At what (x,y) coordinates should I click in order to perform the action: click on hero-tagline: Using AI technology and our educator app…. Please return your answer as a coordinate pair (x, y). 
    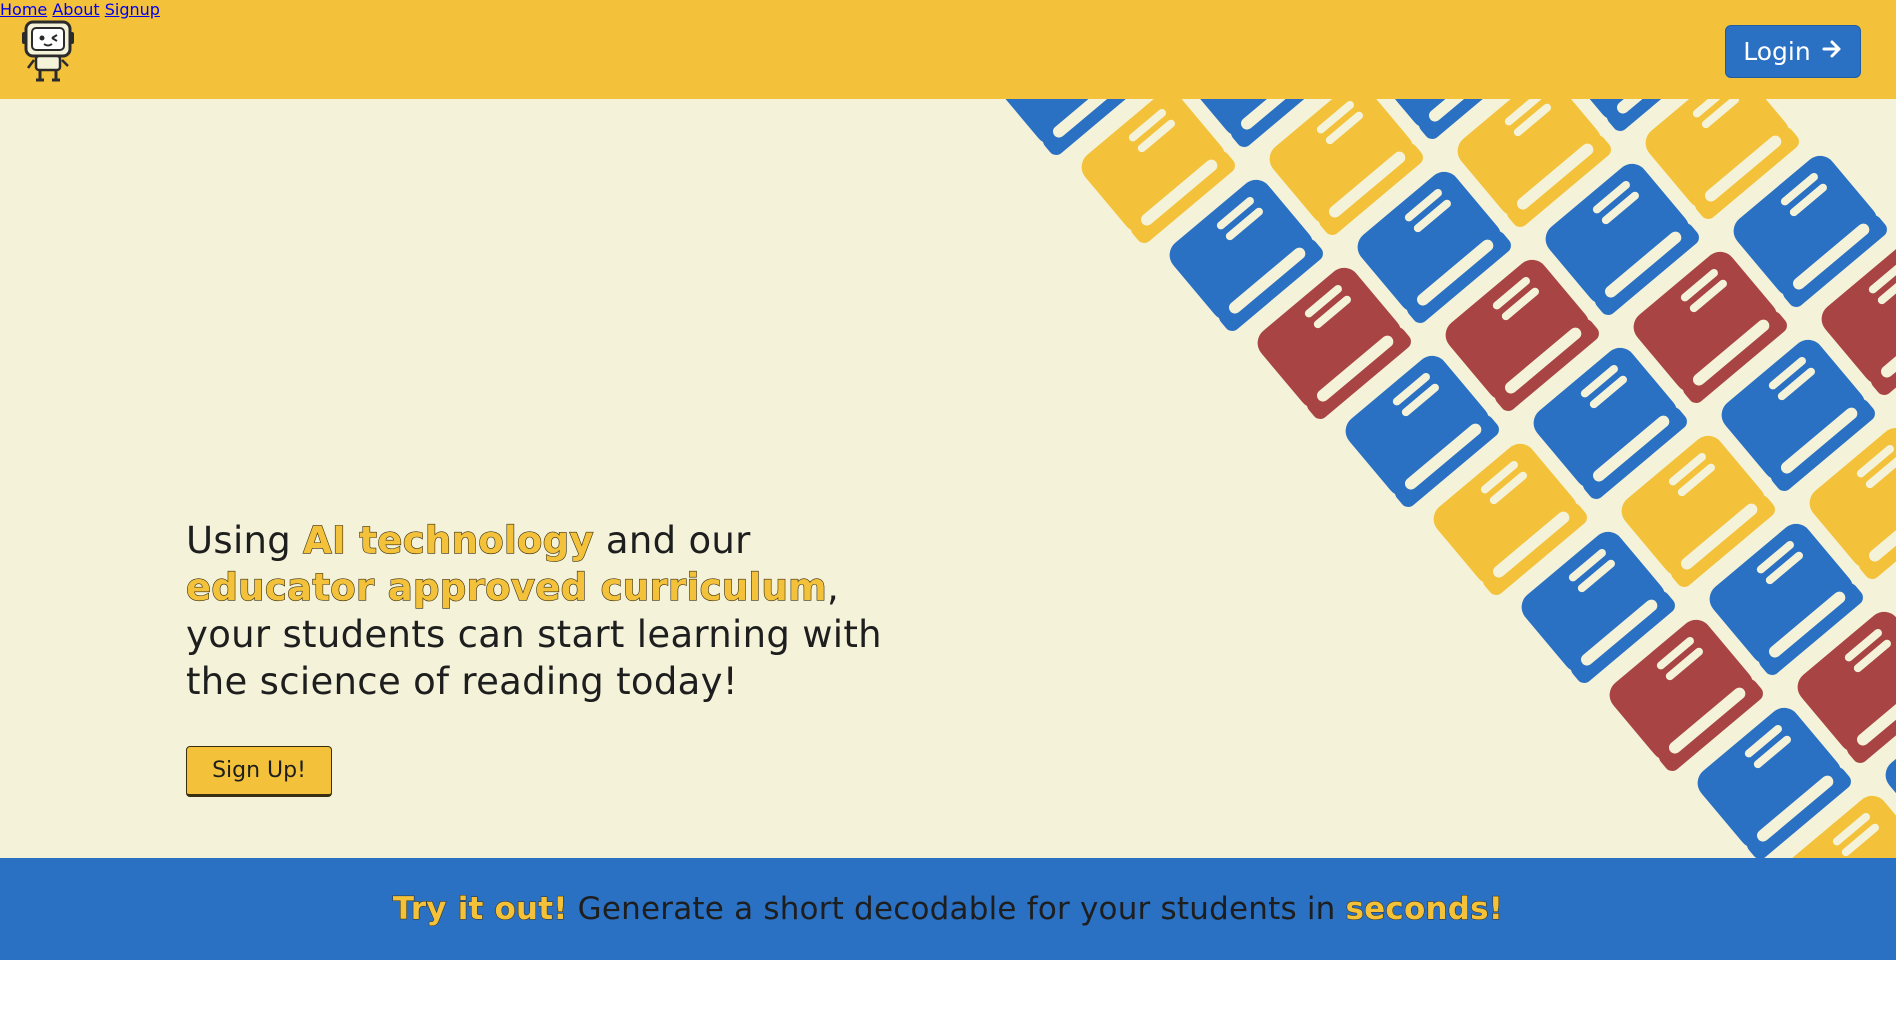
    Looking at the image, I should click on (535, 611).